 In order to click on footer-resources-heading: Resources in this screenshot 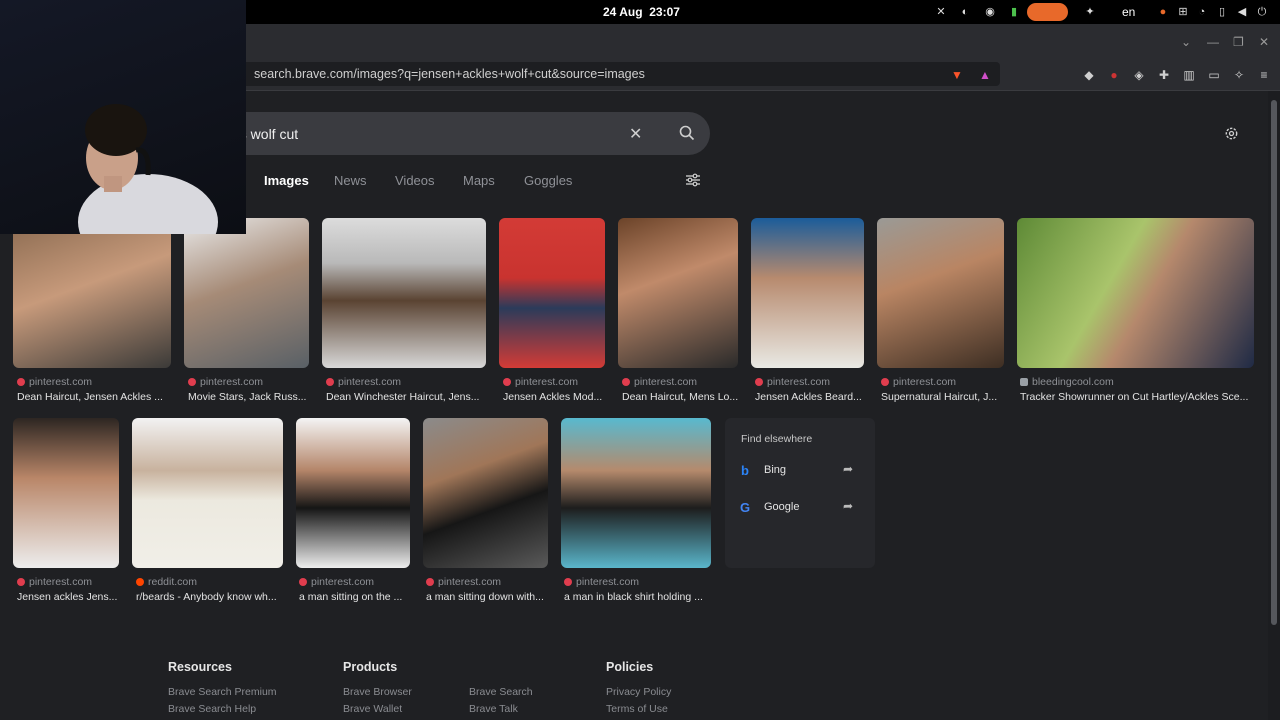, I will do `click(200, 667)`.